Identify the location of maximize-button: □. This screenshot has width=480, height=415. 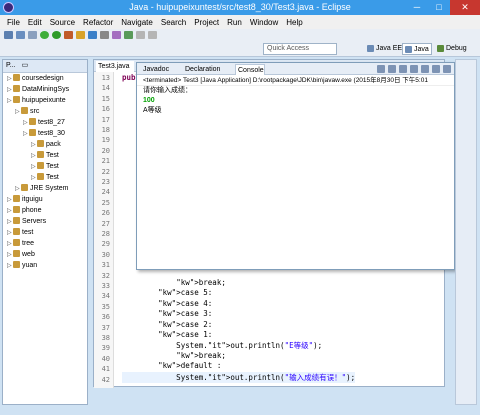
(439, 7).